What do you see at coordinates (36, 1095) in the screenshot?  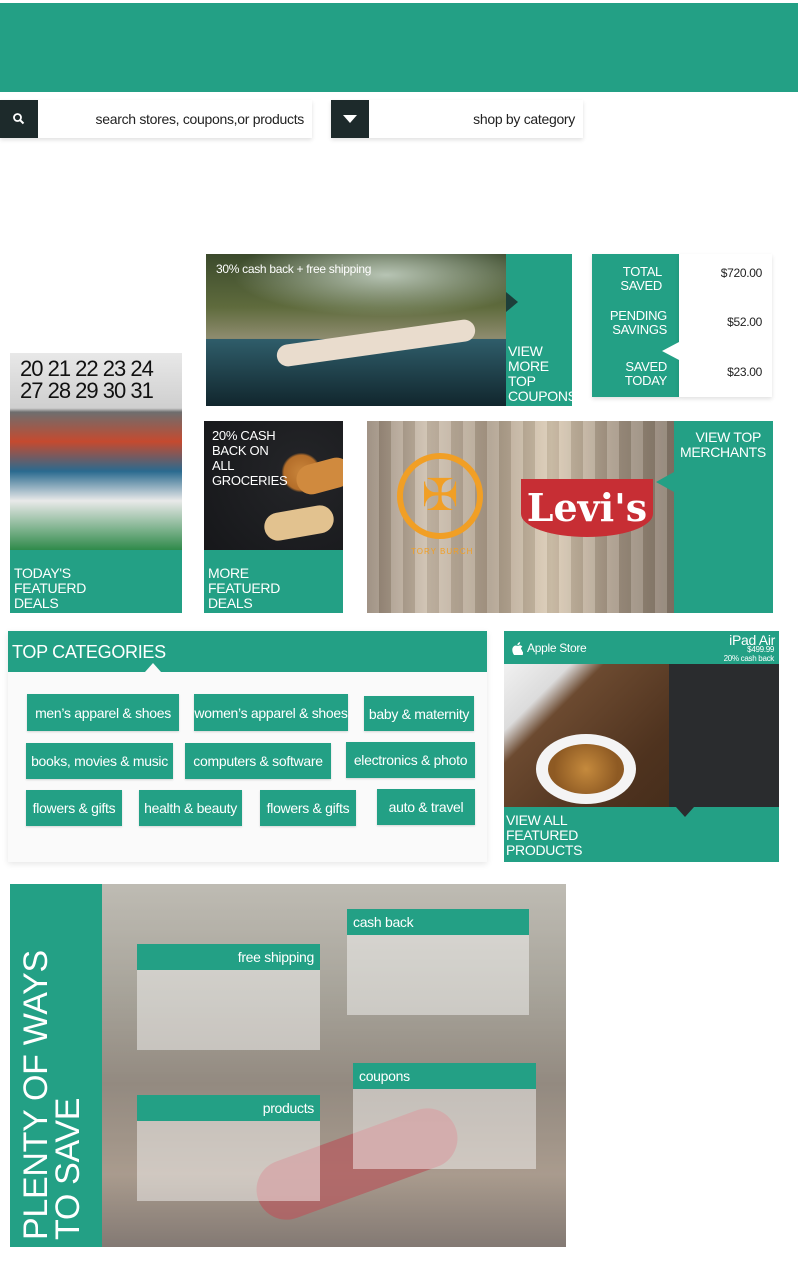 I see `plenty-of-ways-title-line1: PLENTY OF WAYS` at bounding box center [36, 1095].